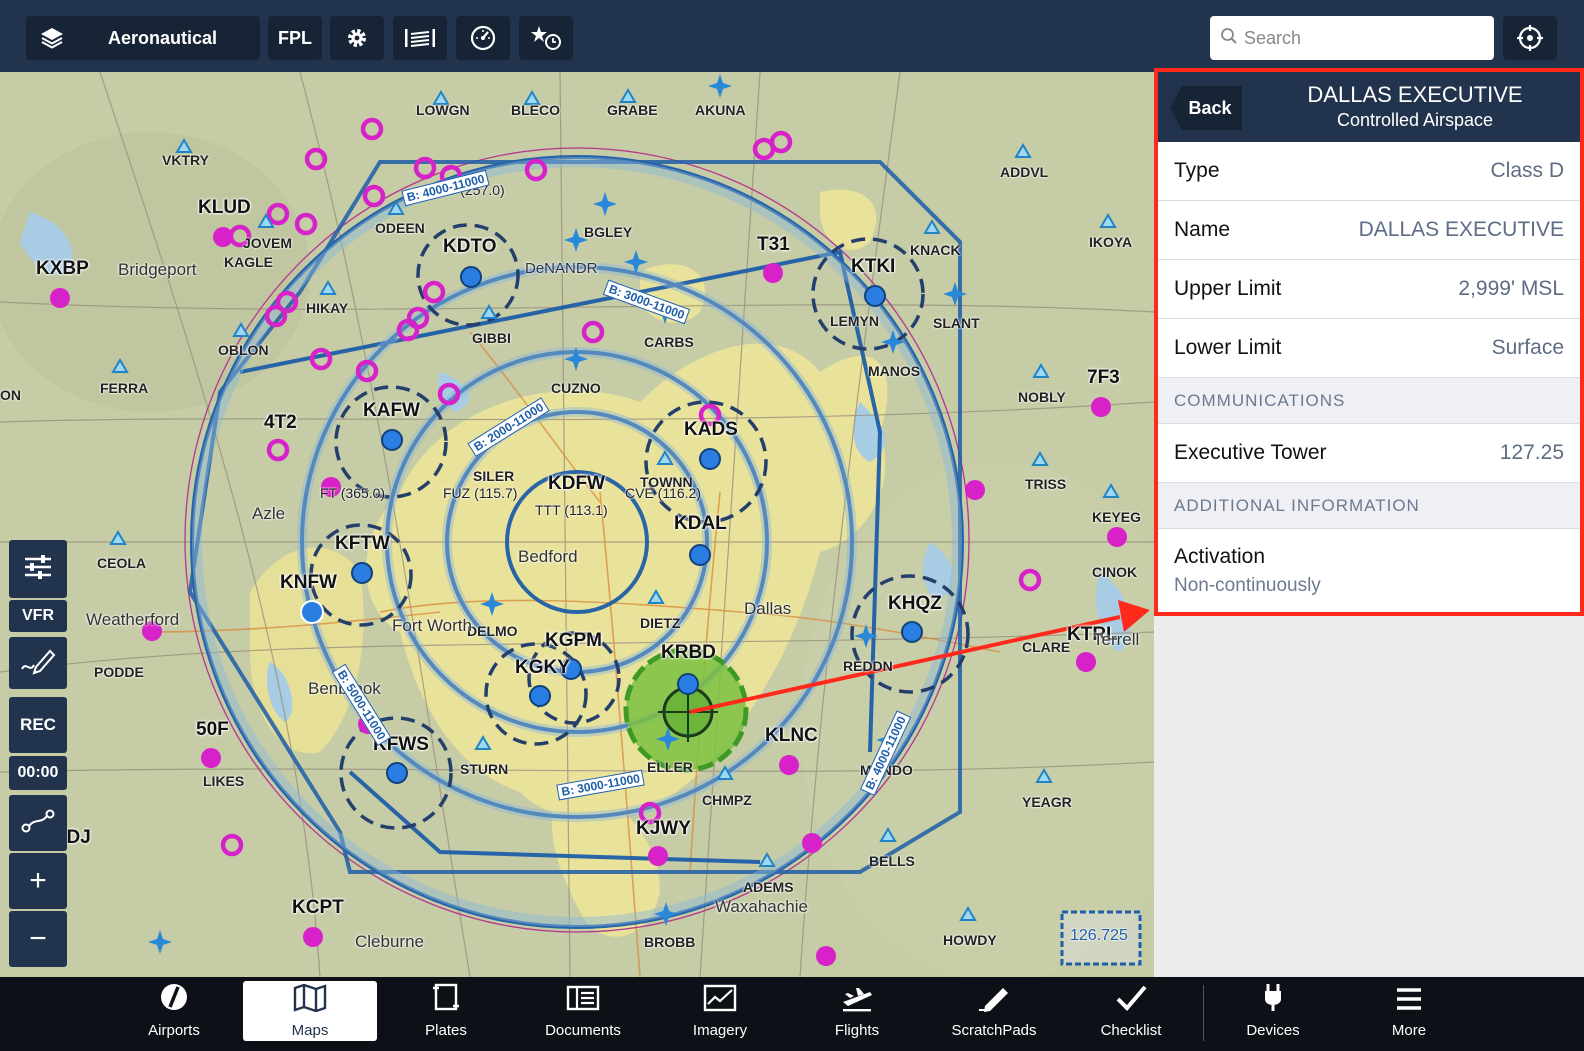  What do you see at coordinates (660, 623) in the screenshot?
I see `map-label: DIETZ` at bounding box center [660, 623].